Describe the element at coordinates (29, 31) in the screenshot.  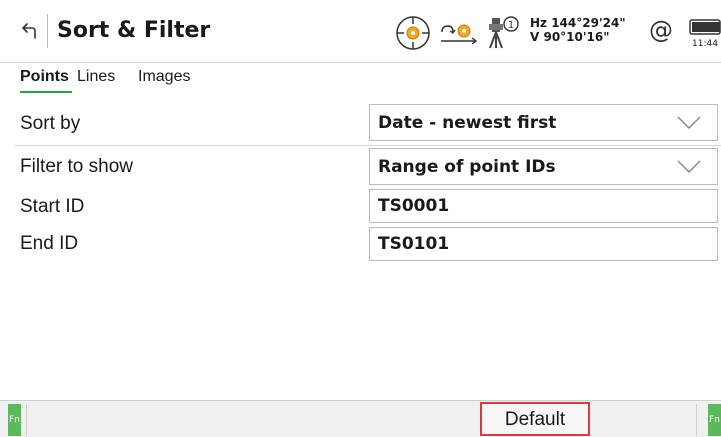
I see `back-icon` at that location.